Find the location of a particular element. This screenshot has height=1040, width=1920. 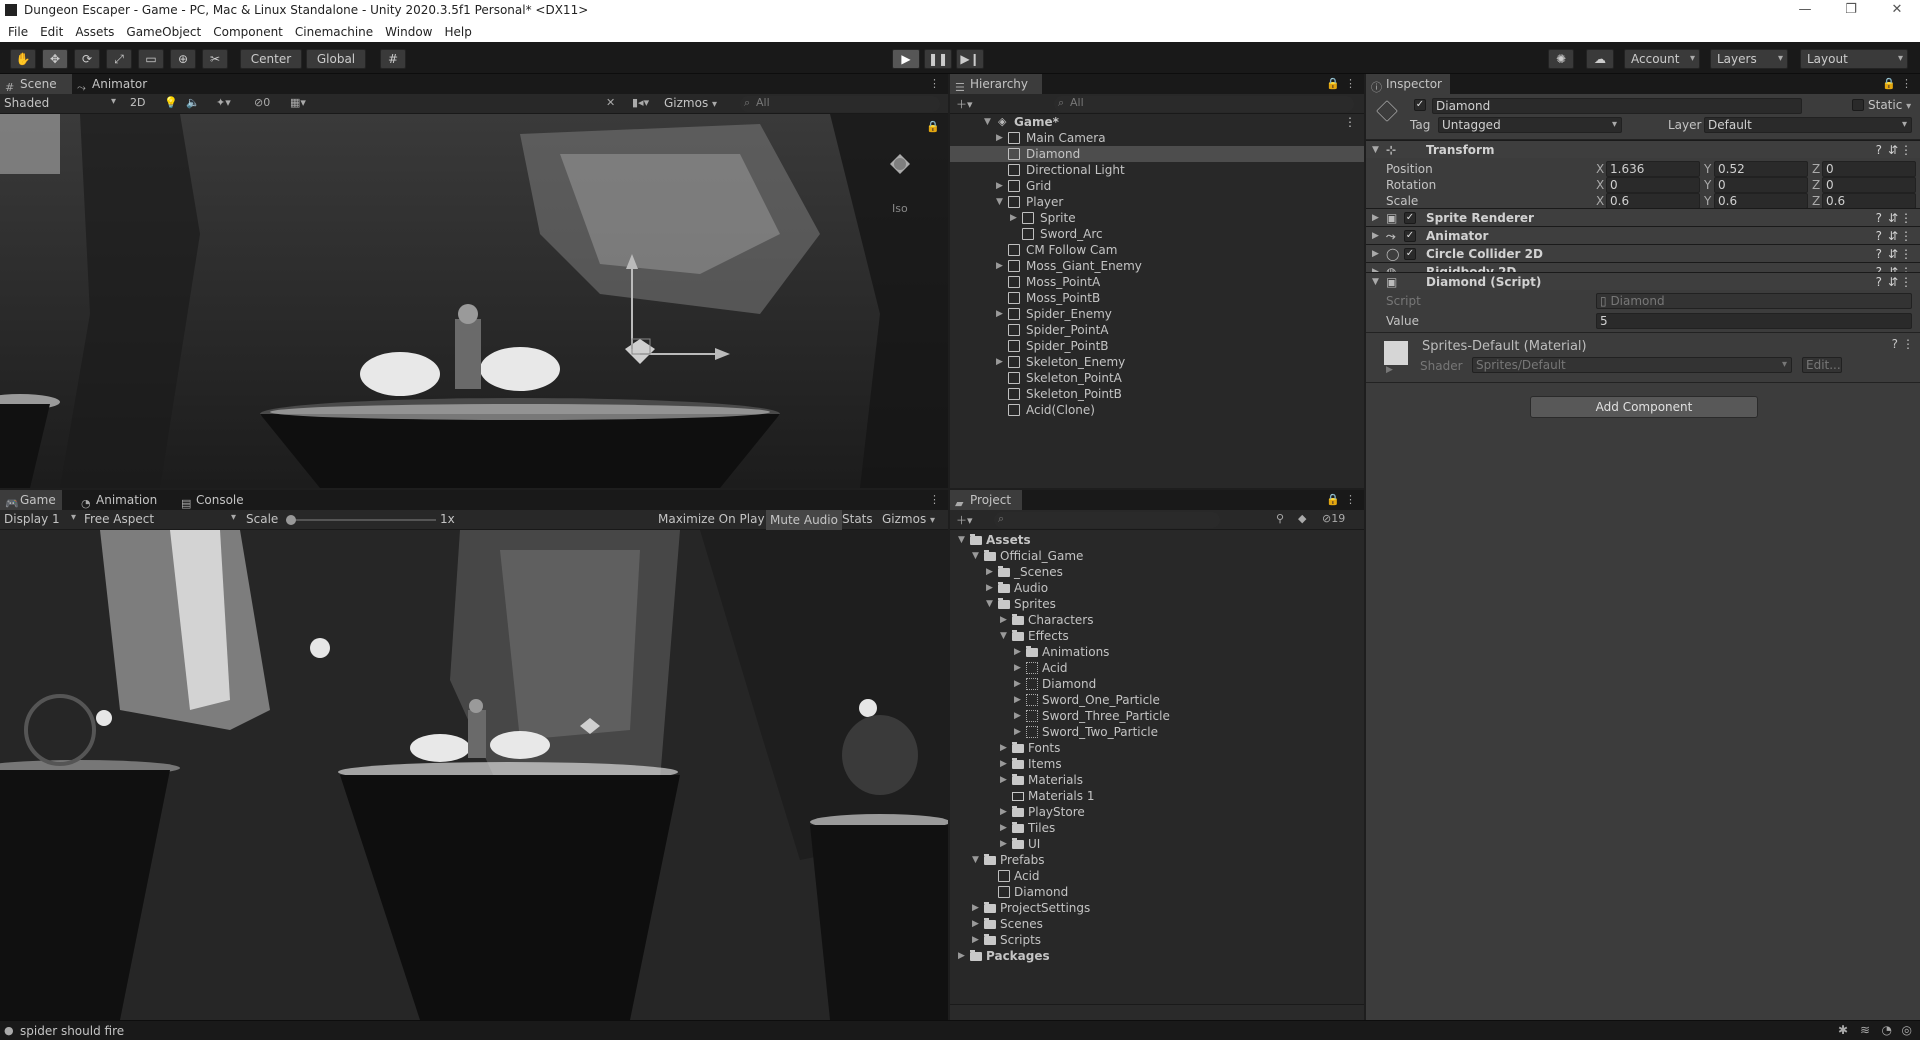

status-message: spider should fire is located at coordinates (72, 1031).